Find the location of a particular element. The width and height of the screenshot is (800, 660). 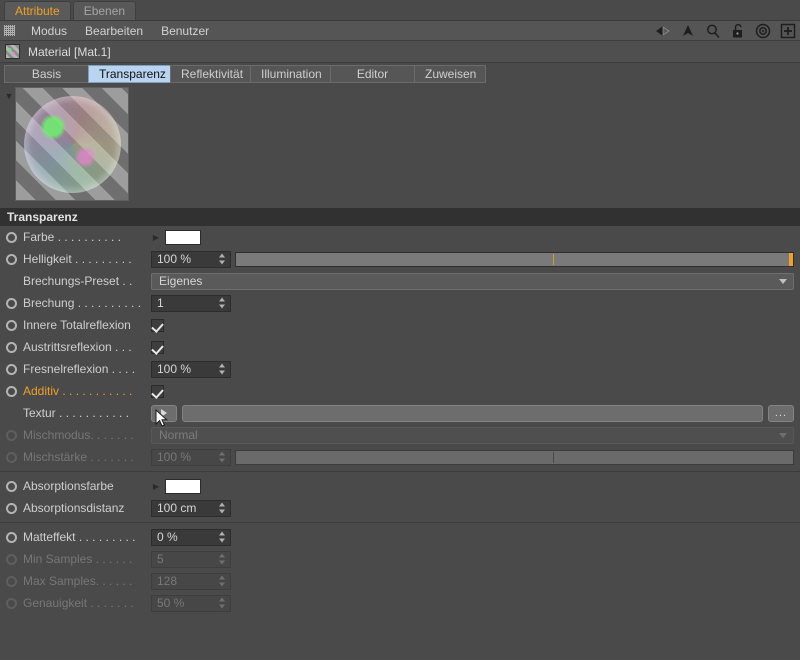

tab-basis: Basis is located at coordinates (46, 73).